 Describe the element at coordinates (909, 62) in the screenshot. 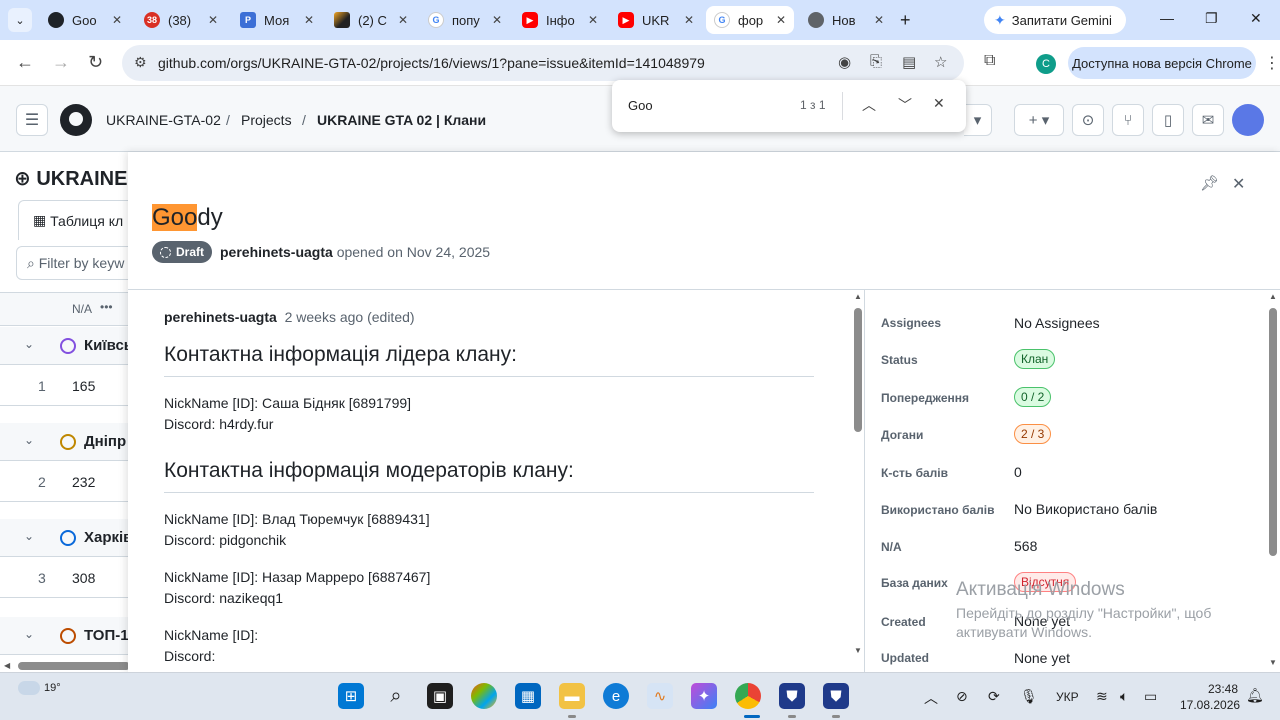

I see `reader-icon: ▤` at that location.